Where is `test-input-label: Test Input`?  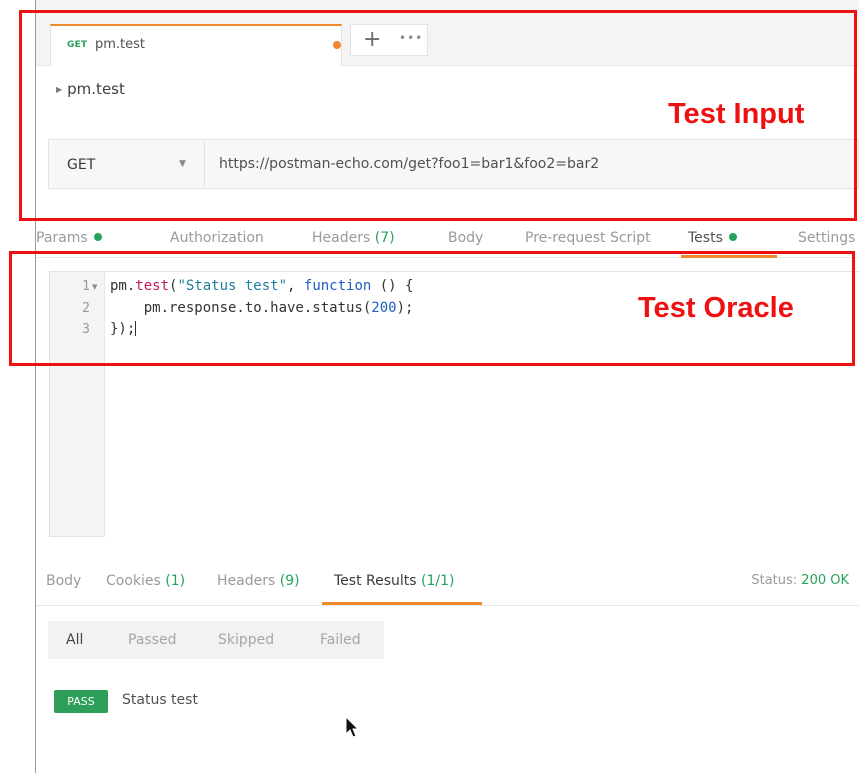
test-input-label: Test Input is located at coordinates (736, 114).